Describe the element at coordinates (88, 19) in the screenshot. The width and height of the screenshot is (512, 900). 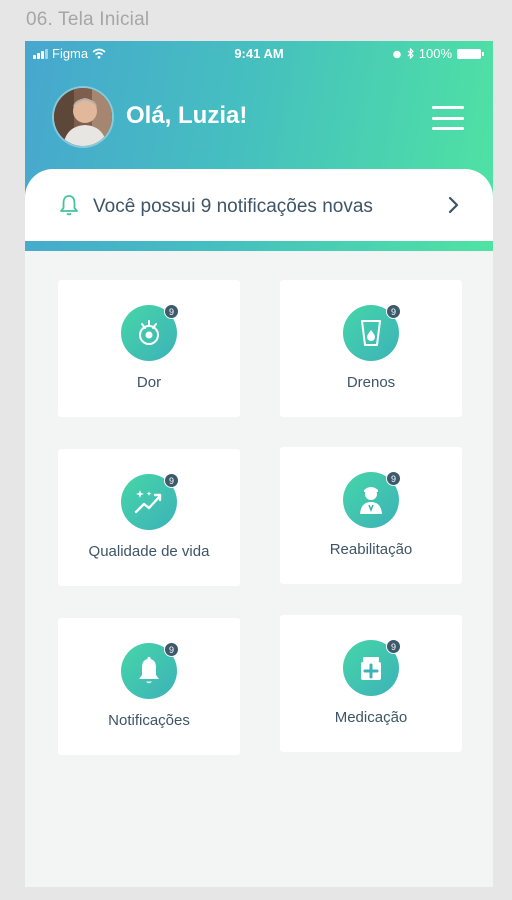
I see `frame-label: 06. Tela Inicial` at that location.